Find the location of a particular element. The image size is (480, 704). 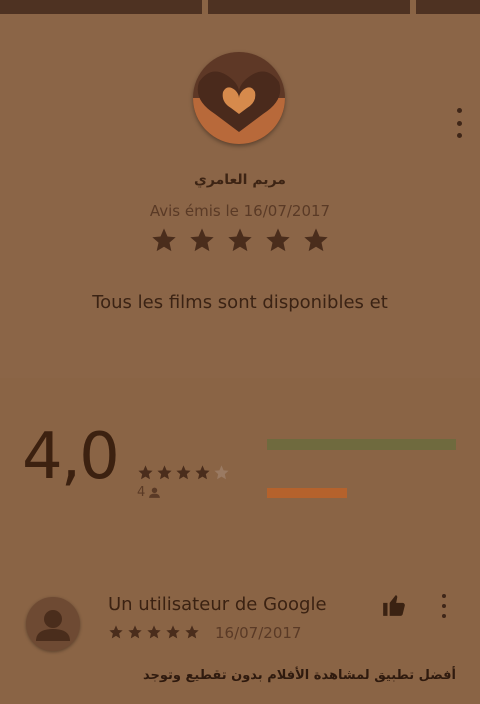

review-stars is located at coordinates (154, 632).